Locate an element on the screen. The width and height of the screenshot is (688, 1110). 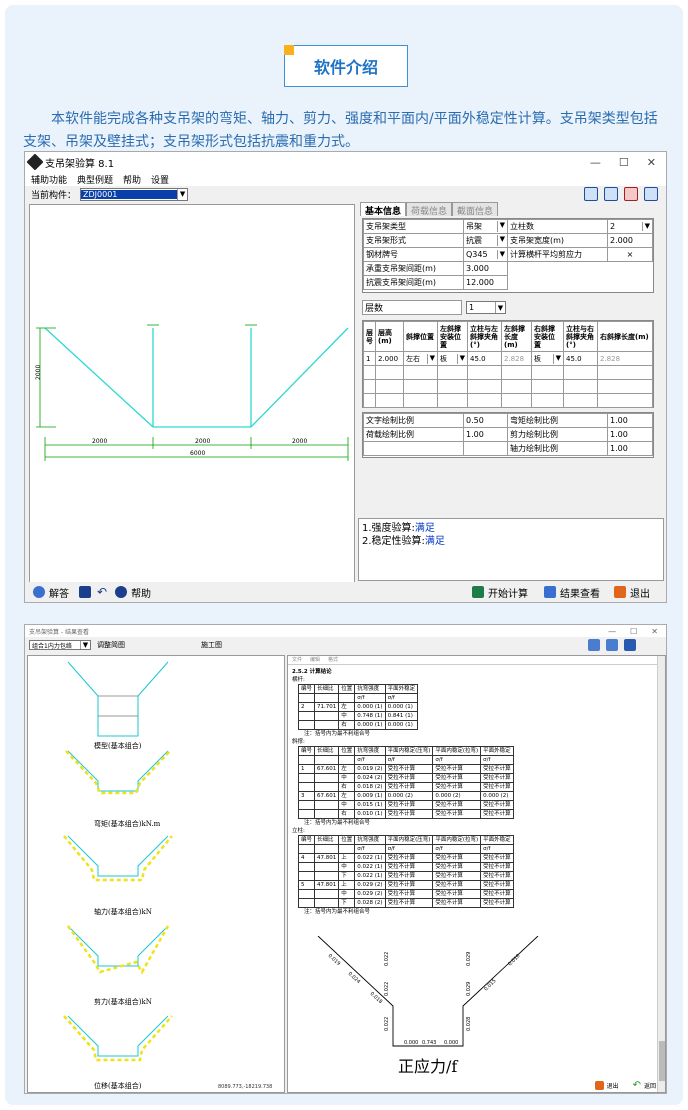
svg-text: 0.024 is located at coordinates (354, 978).